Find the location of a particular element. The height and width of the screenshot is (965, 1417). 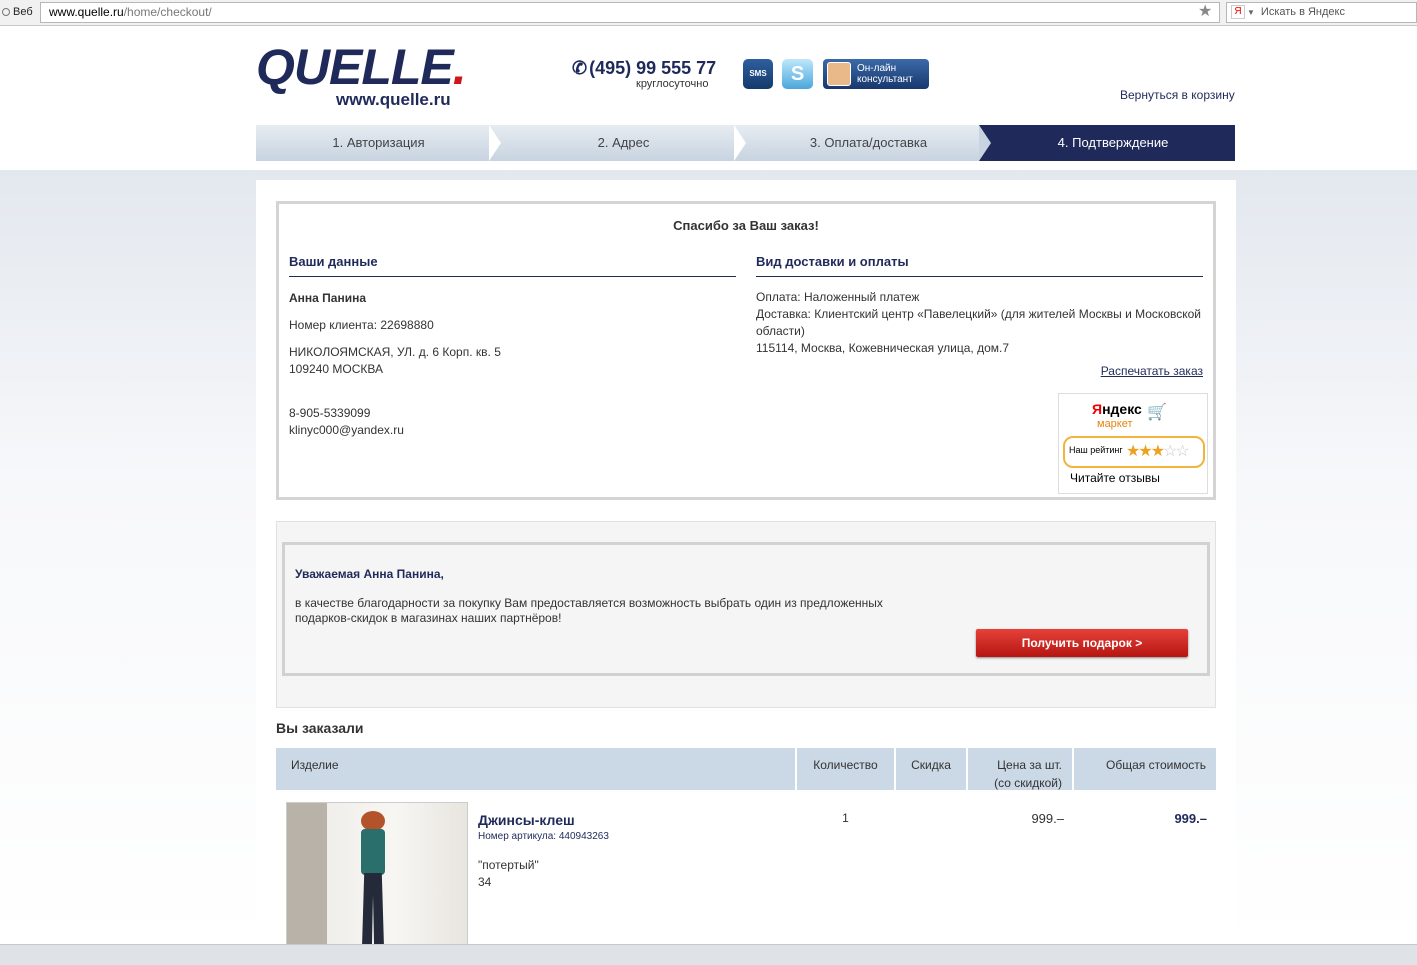

yandex-icon: Я is located at coordinates (1238, 12).